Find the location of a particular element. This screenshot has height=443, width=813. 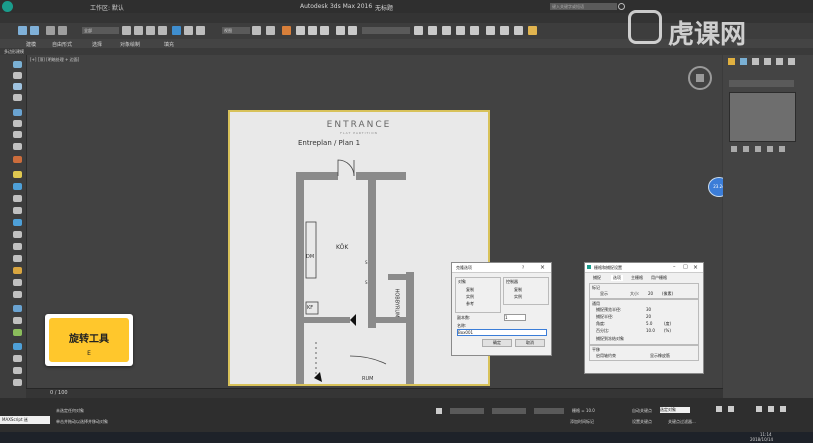

ribbon-tab-populate: 填充 is located at coordinates (169, 44).